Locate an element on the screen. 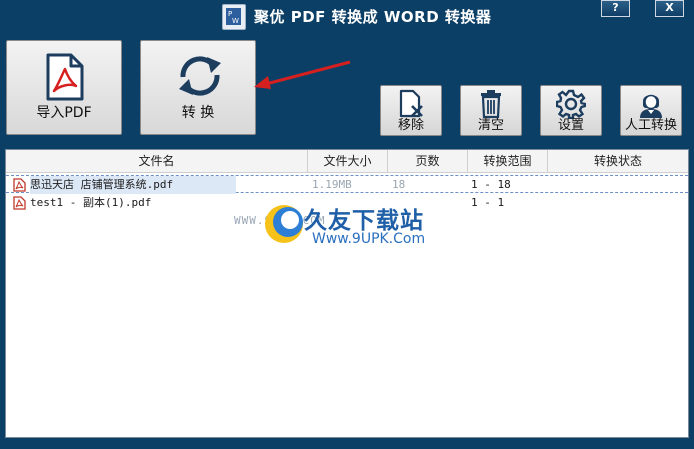 Image resolution: width=694 pixels, height=449 pixels. table-header: 文件名 文件大小 页数 转换范围 转换状态 is located at coordinates (347, 161).